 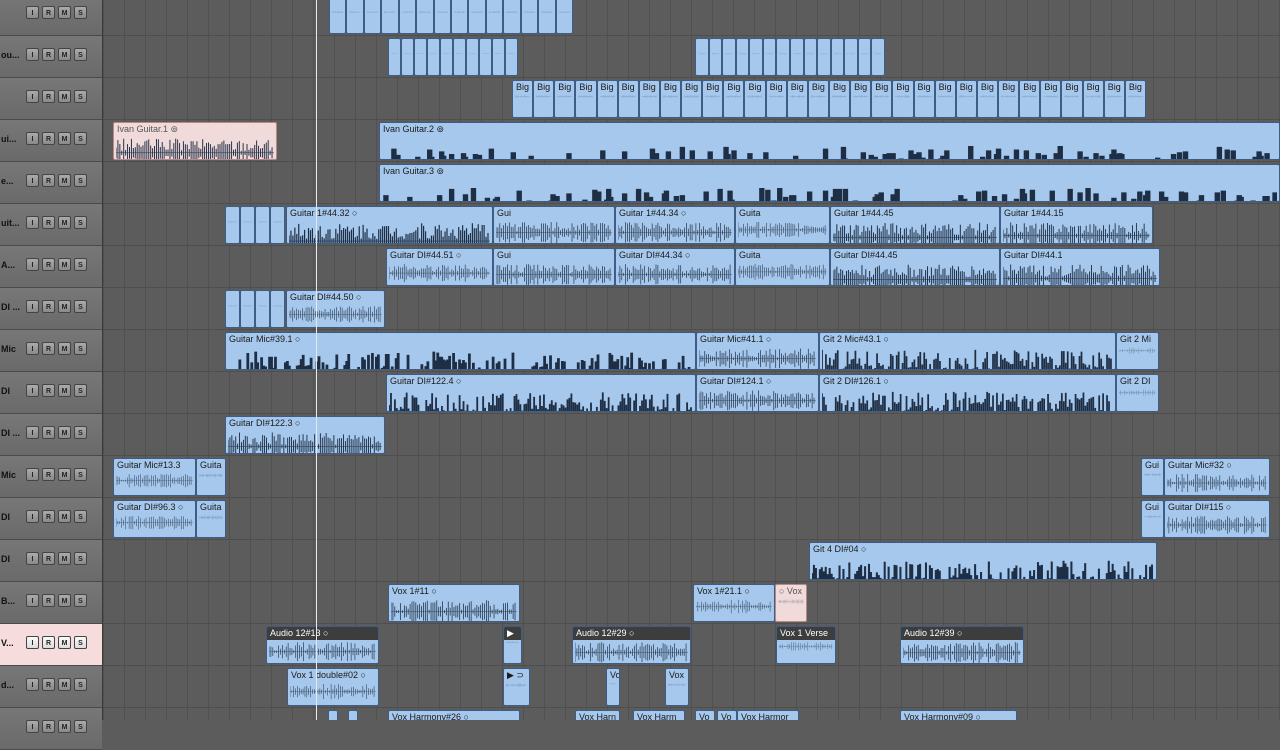 I want to click on audio-region: ○ Vox, so click(x=791, y=603).